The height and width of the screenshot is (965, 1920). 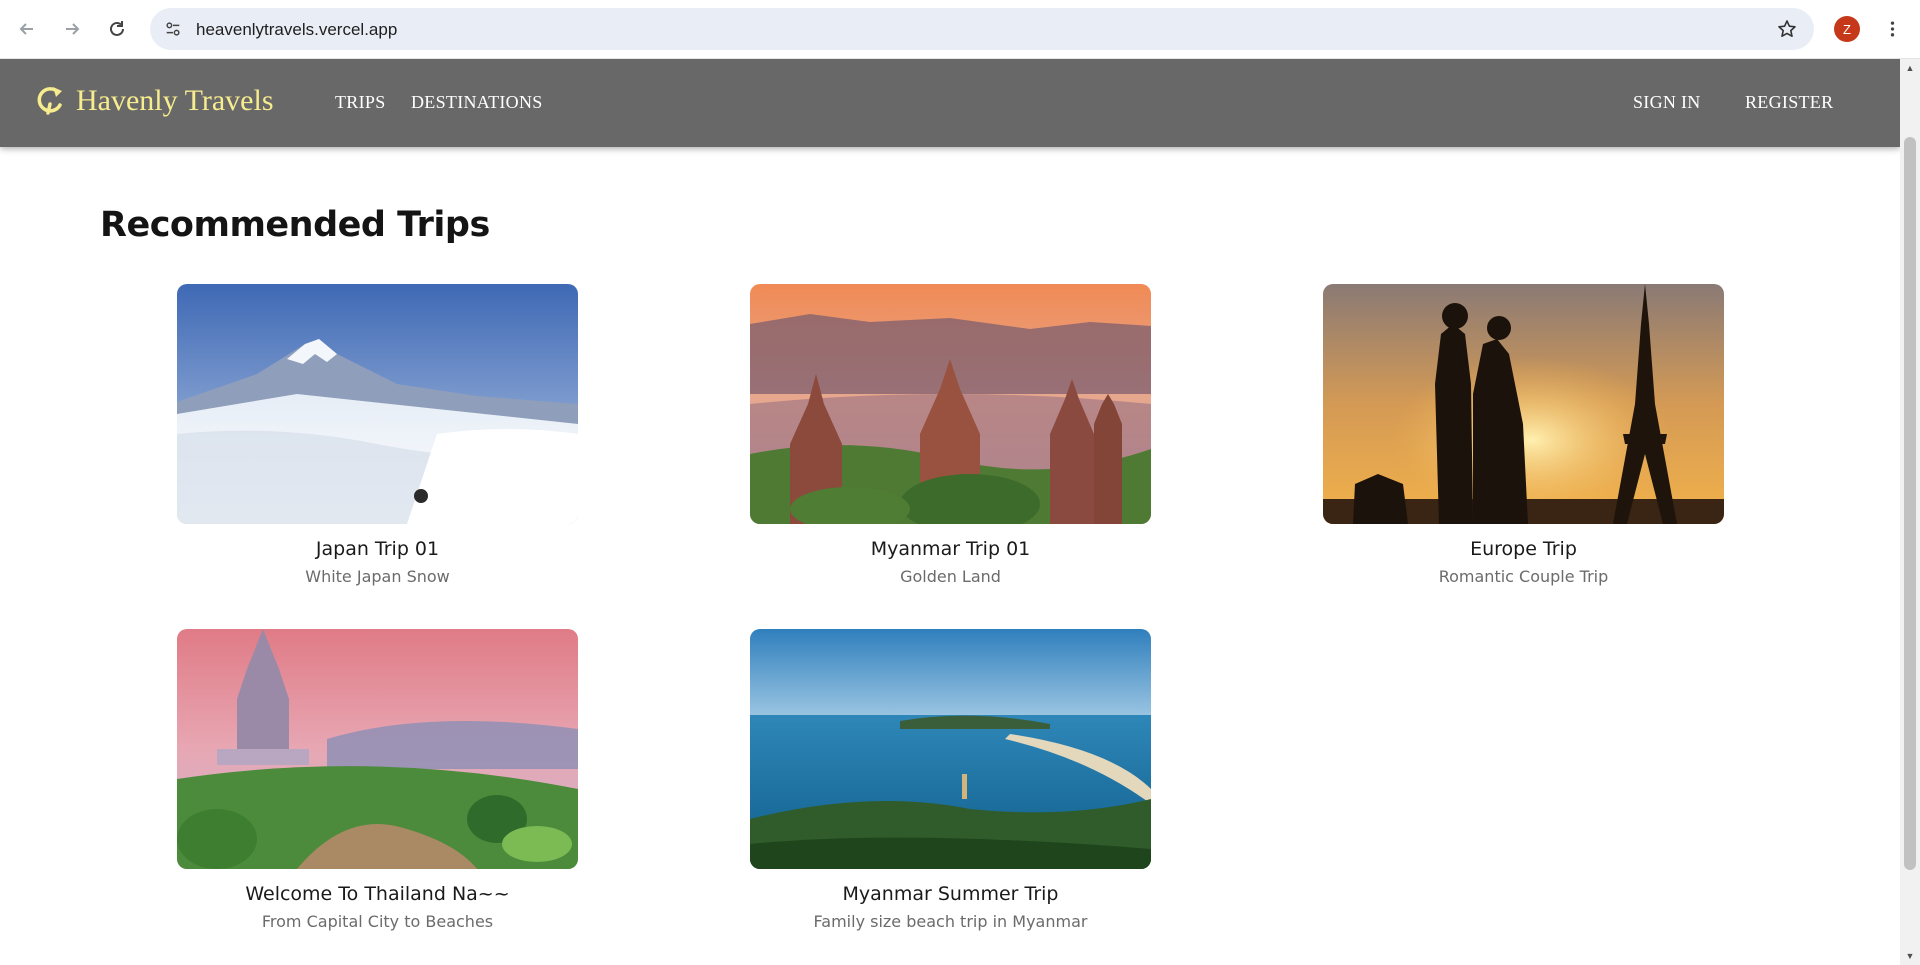 What do you see at coordinates (377, 576) in the screenshot?
I see `trip-subtitle: White Japan Snow` at bounding box center [377, 576].